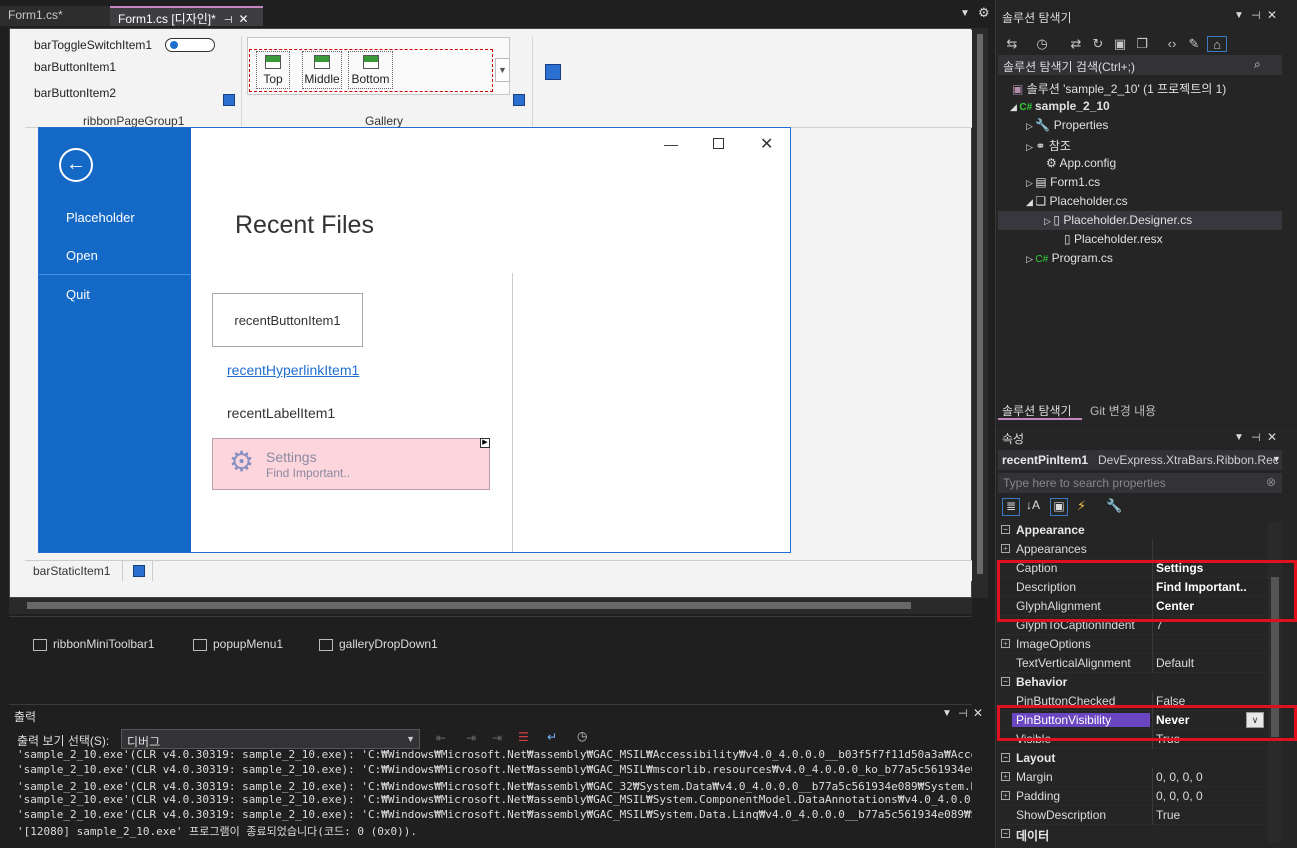 Image resolution: width=1297 pixels, height=848 pixels. Describe the element at coordinates (1012, 44) in the screenshot. I see `sync-icon: ⇆` at that location.